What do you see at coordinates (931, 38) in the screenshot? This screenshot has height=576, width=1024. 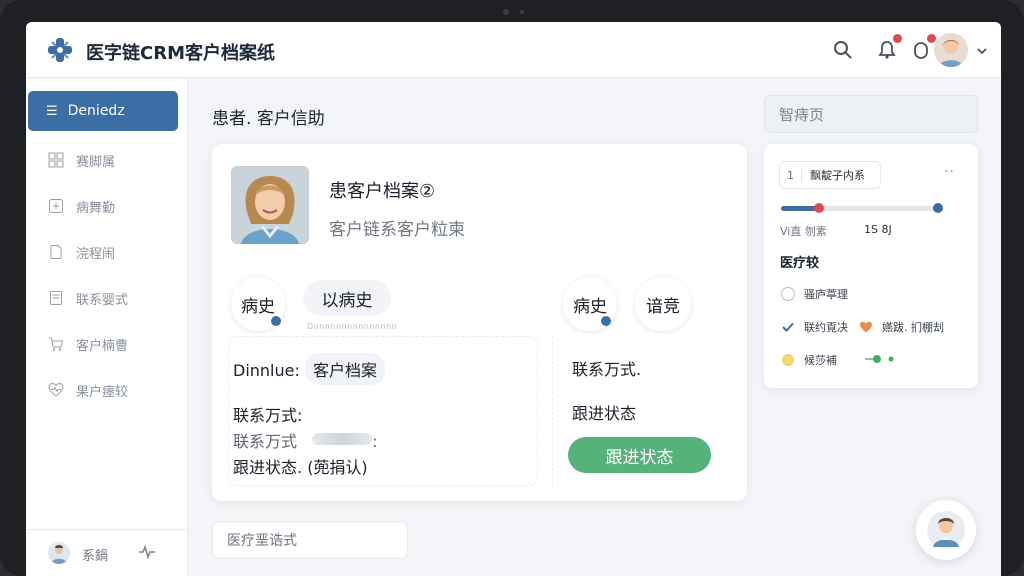 I see `notification-badge` at bounding box center [931, 38].